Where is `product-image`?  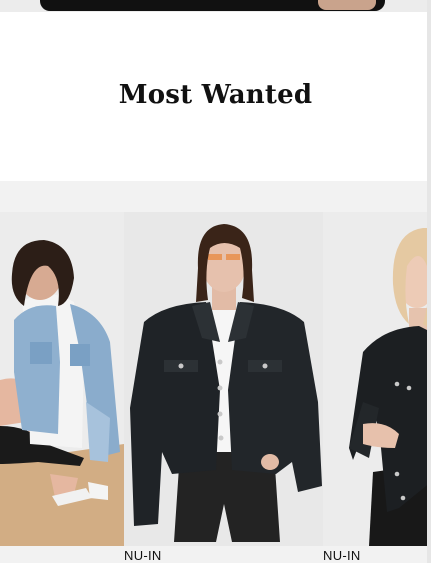 product-image is located at coordinates (377, 379).